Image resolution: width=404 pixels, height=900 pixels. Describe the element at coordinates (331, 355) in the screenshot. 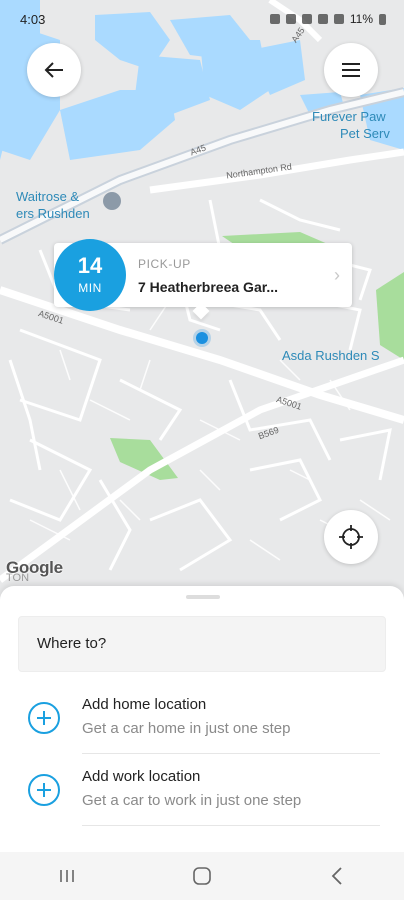

I see `map-label-asda: Asda Rushden S` at that location.